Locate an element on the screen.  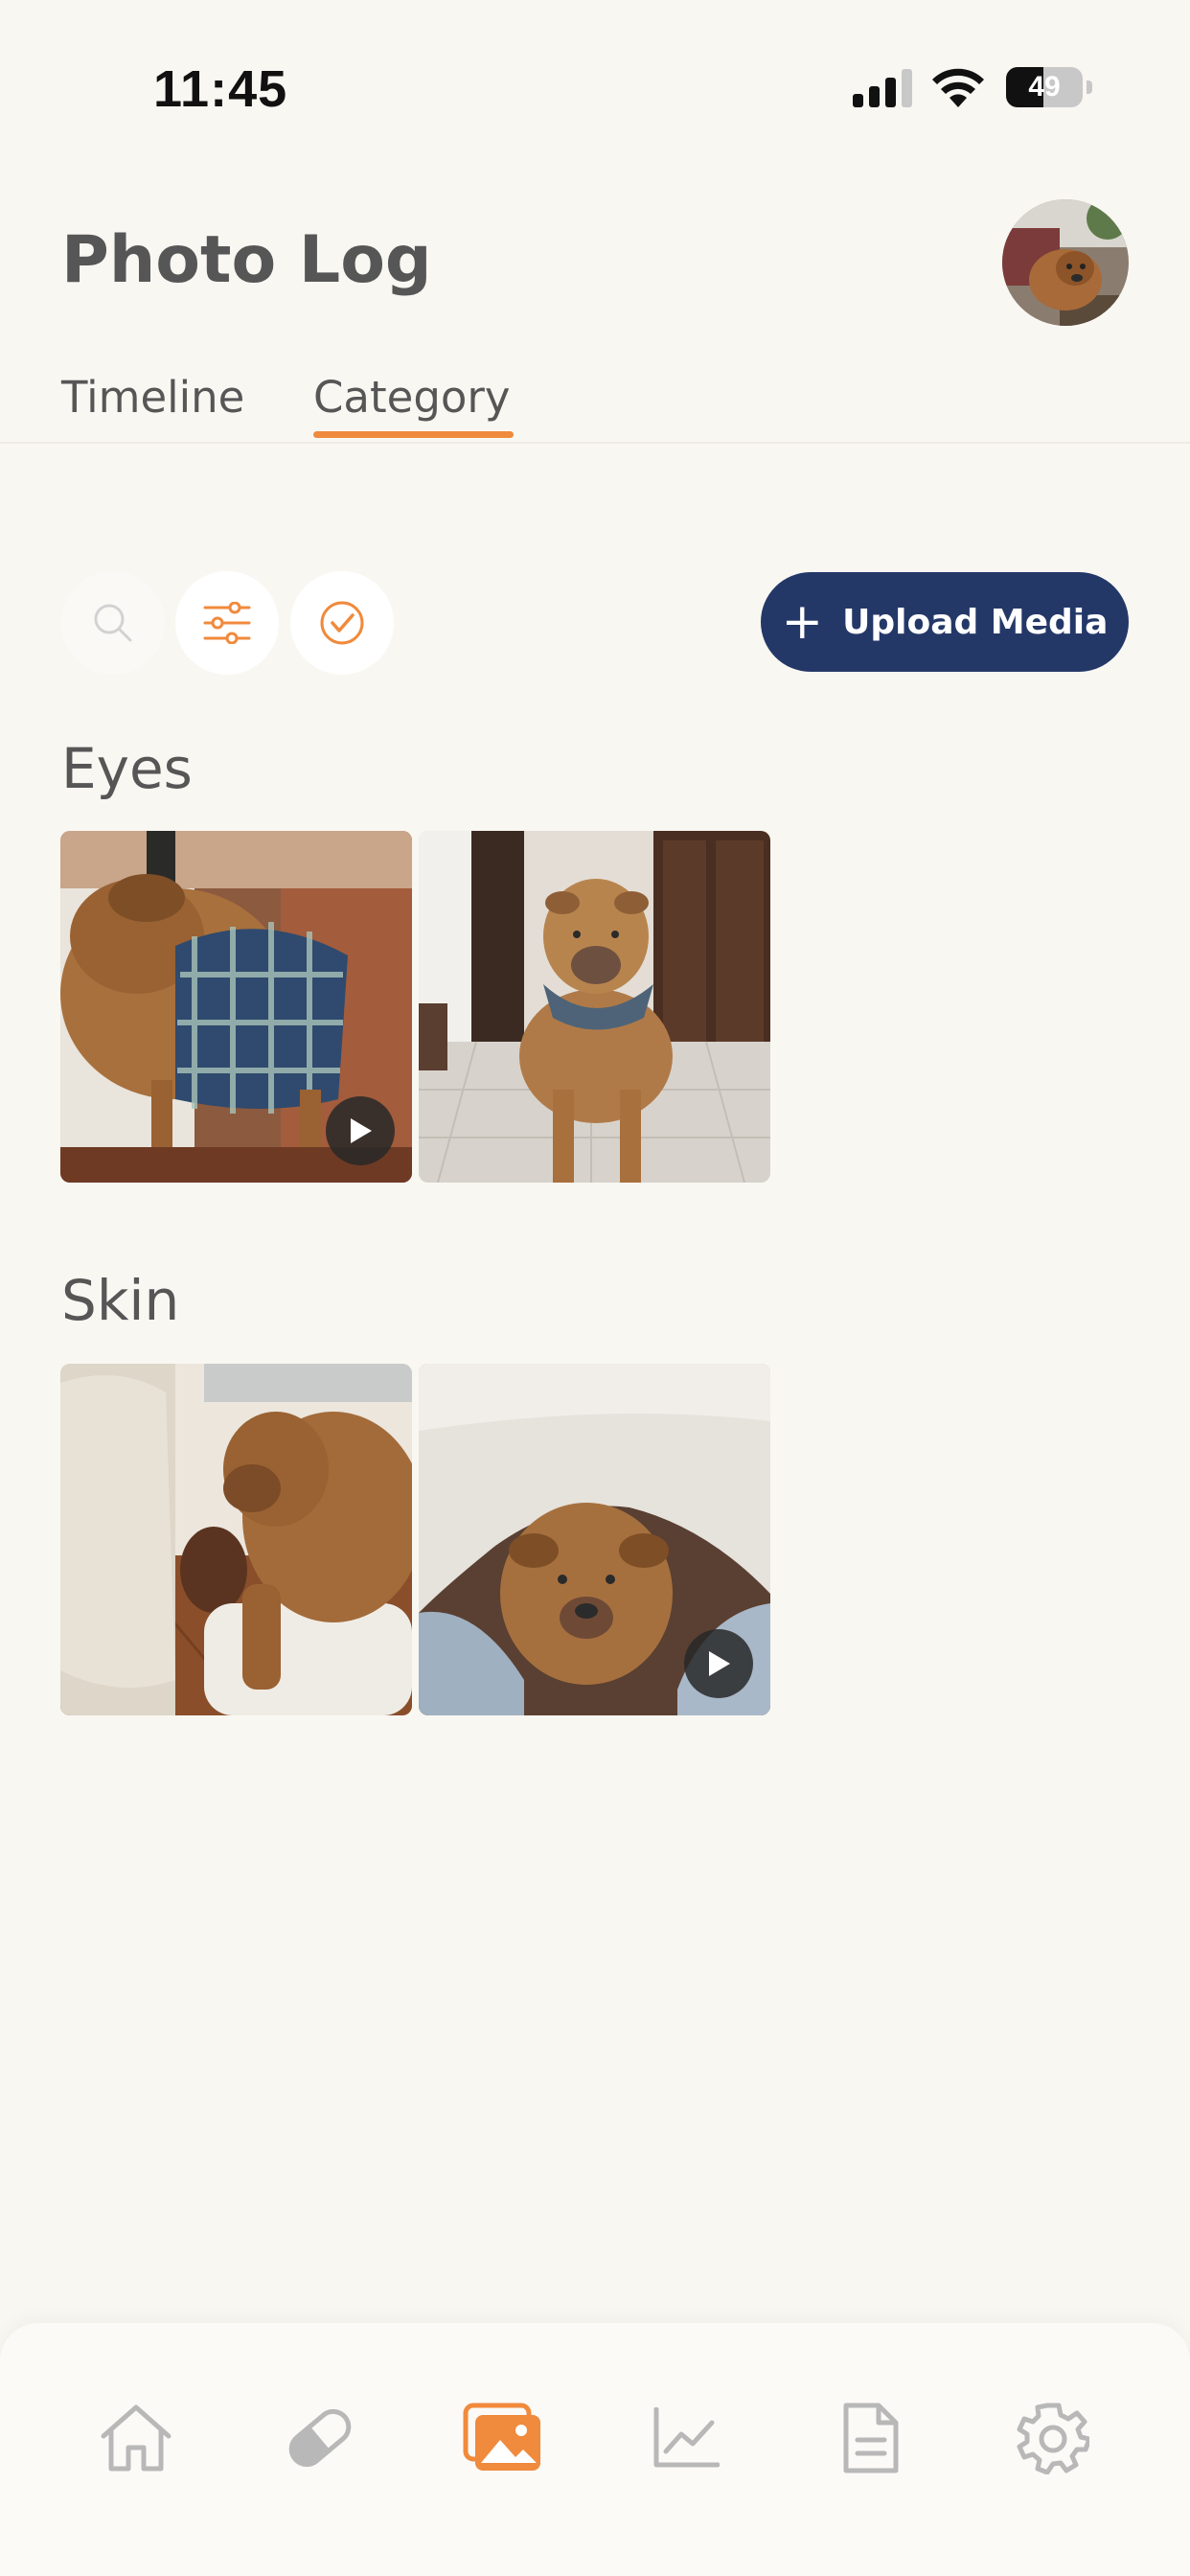
nav-documents is located at coordinates (870, 2438).